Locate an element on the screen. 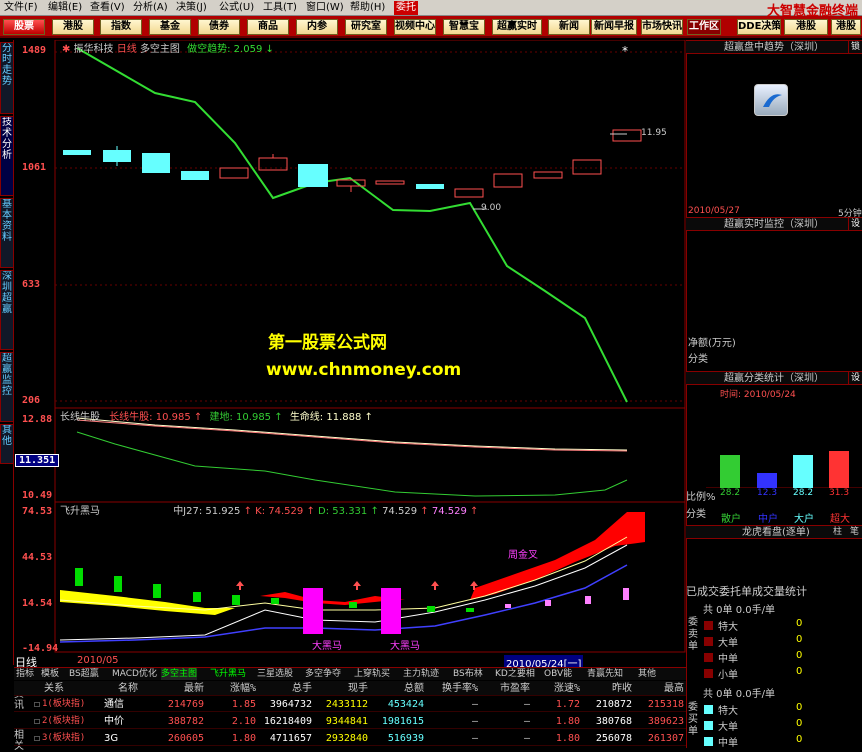 This screenshot has width=862, height=752. btab-macd: MACD优化 is located at coordinates (134, 674).